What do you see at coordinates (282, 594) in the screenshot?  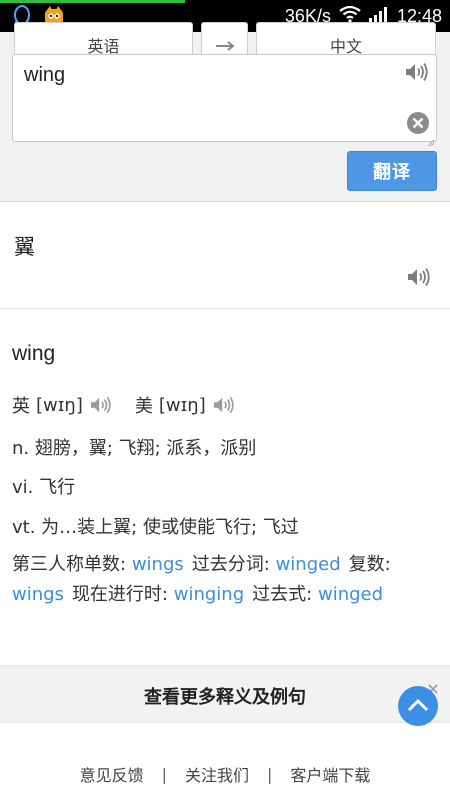 I see `past-tense-label: 过去式:` at bounding box center [282, 594].